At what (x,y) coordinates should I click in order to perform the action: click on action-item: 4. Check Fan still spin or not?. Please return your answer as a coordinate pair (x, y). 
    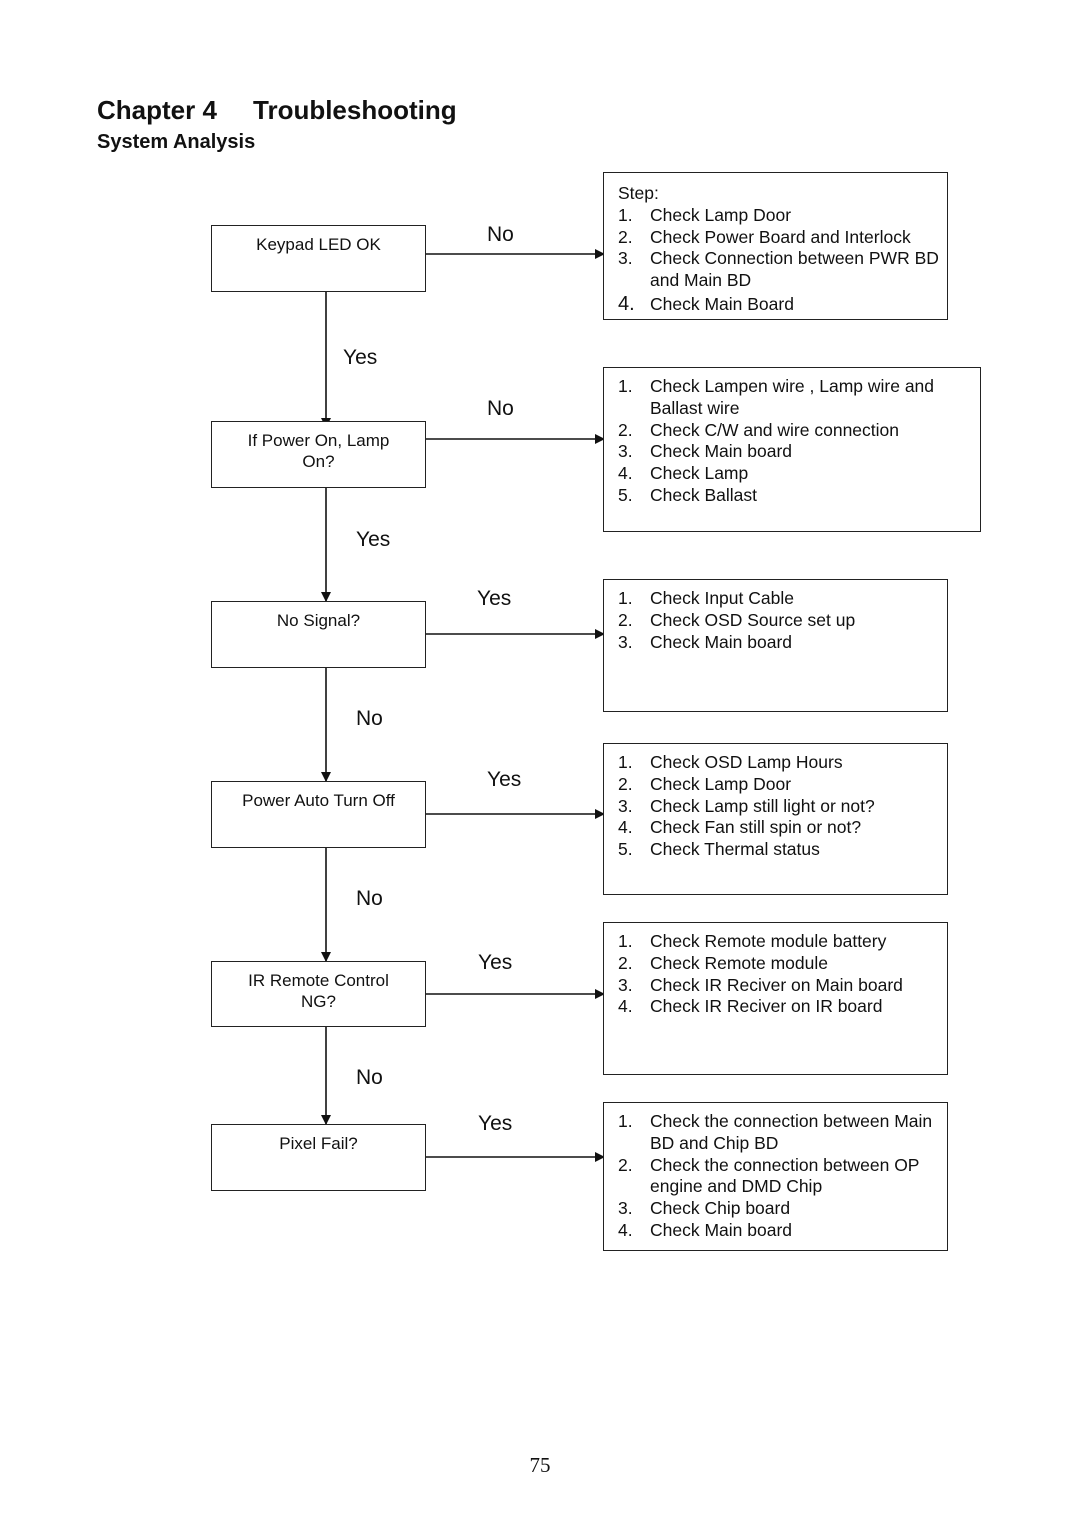
    Looking at the image, I should click on (740, 827).